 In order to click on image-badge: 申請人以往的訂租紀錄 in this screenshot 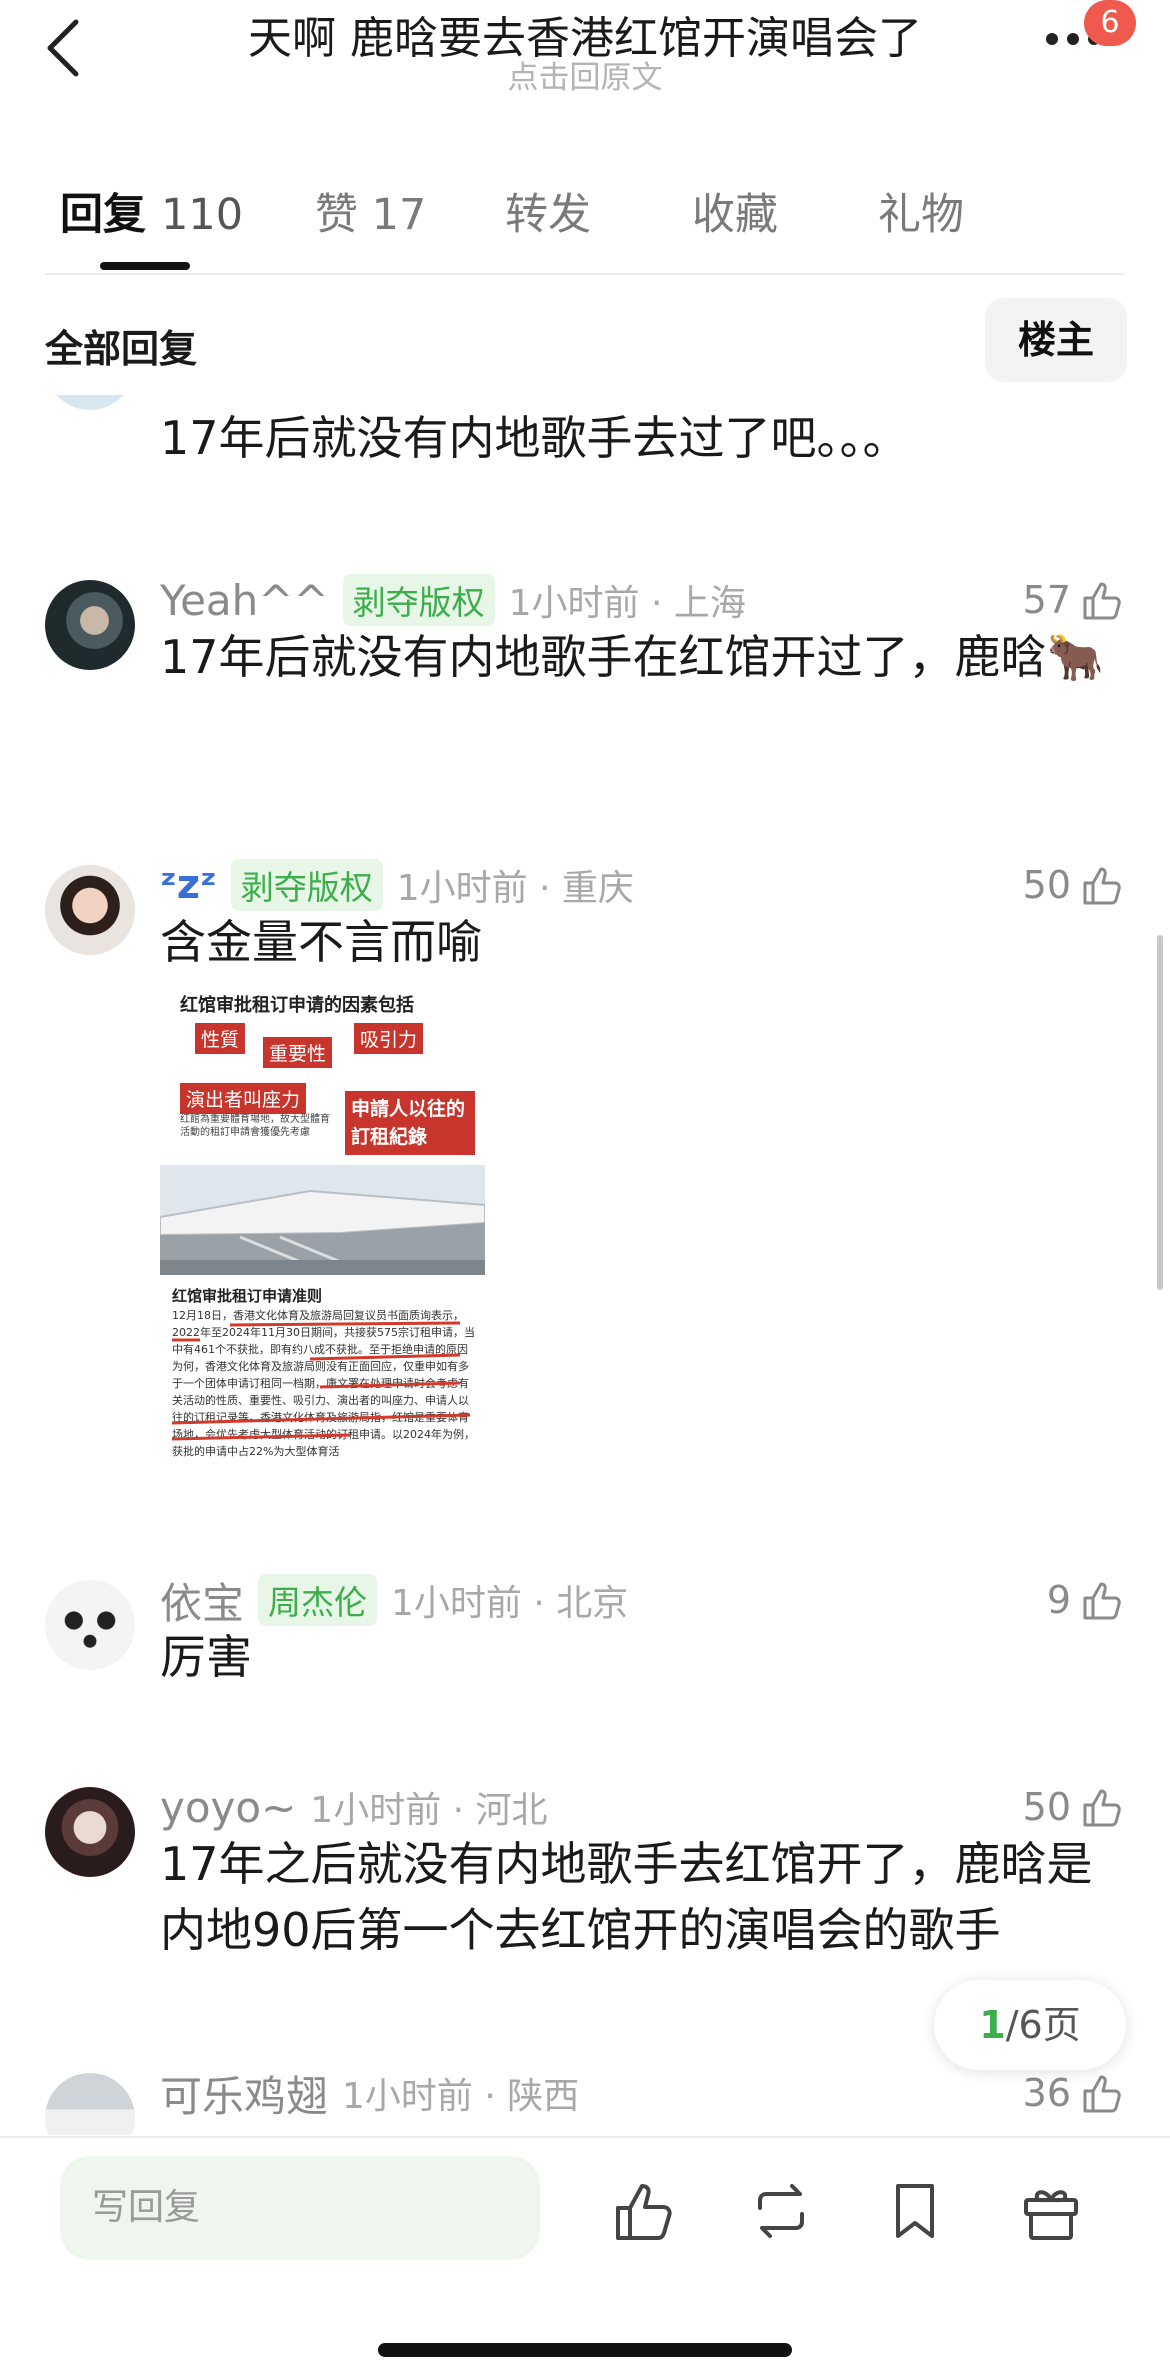, I will do `click(410, 1123)`.